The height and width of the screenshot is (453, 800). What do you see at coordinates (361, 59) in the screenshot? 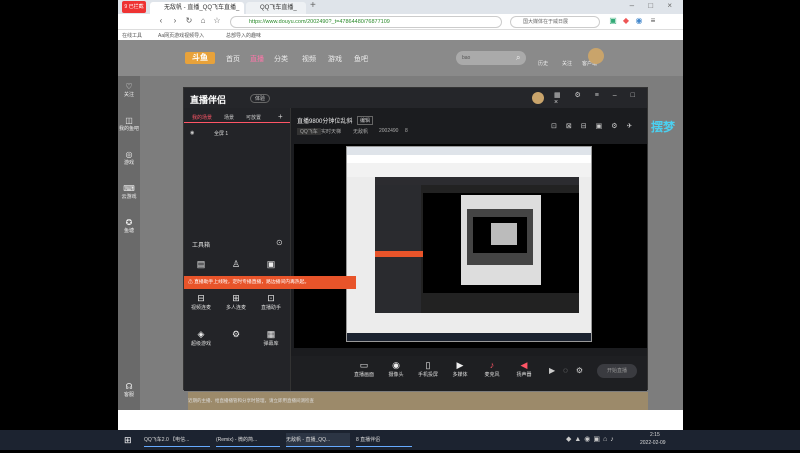
I see `nav-yuba: 鱼吧` at bounding box center [361, 59].